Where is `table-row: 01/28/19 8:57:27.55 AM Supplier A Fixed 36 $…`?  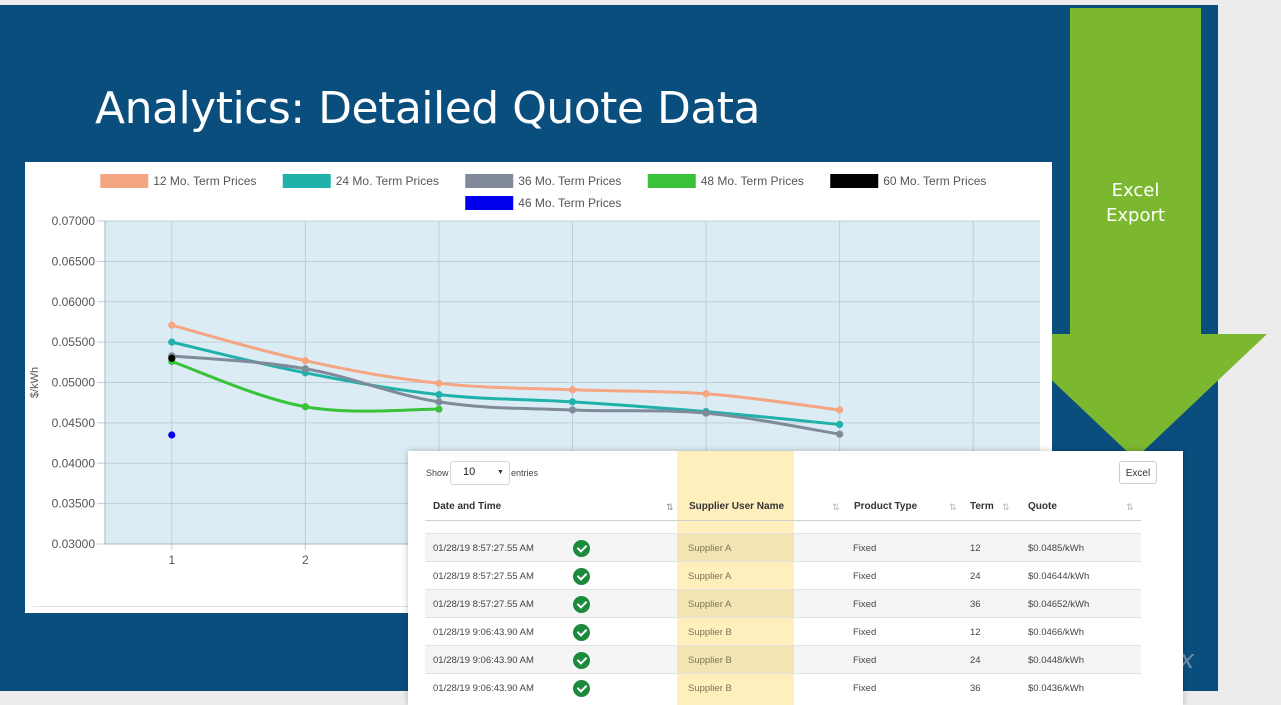 table-row: 01/28/19 8:57:27.55 AM Supplier A Fixed 36 $… is located at coordinates (783, 603).